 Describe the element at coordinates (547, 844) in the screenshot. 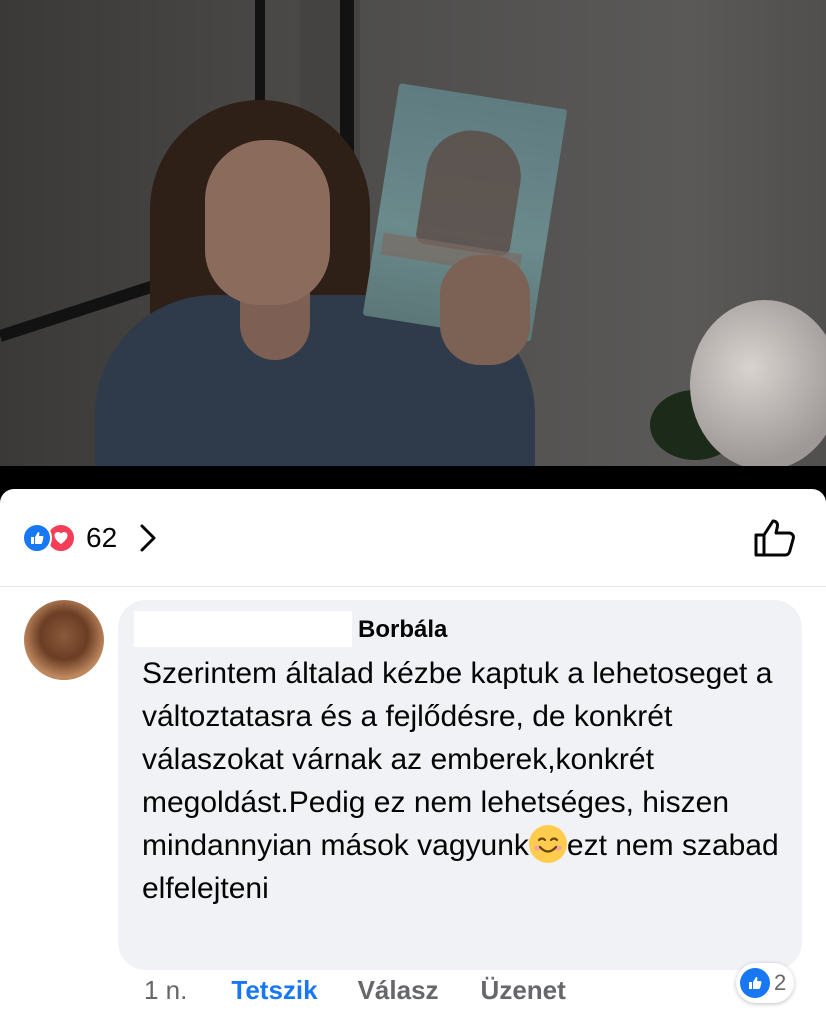

I see `smiling-face-icon` at that location.